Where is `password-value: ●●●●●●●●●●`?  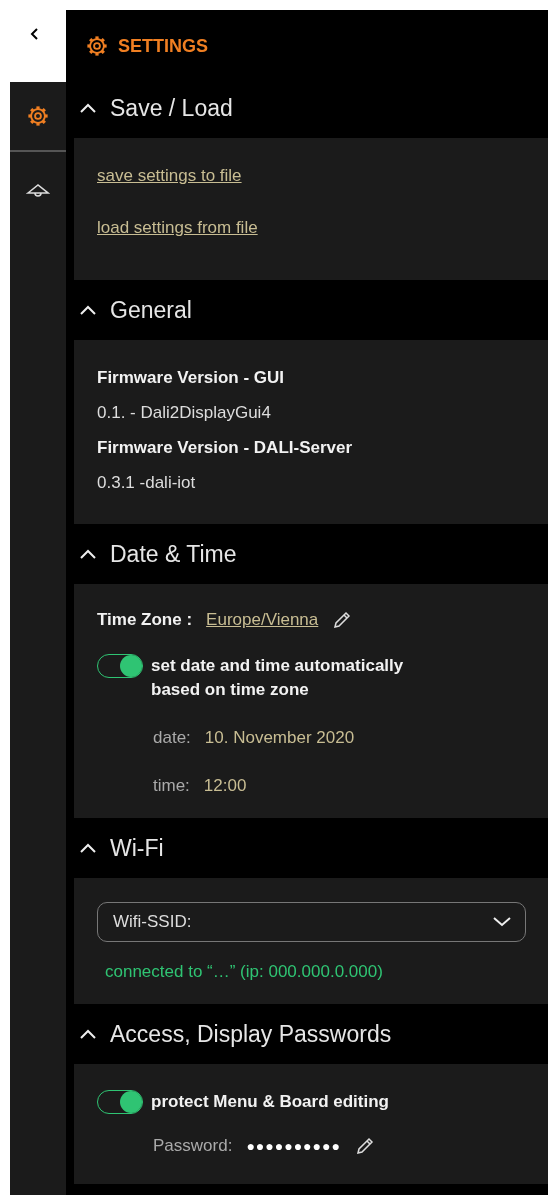 password-value: ●●●●●●●●●● is located at coordinates (293, 1146).